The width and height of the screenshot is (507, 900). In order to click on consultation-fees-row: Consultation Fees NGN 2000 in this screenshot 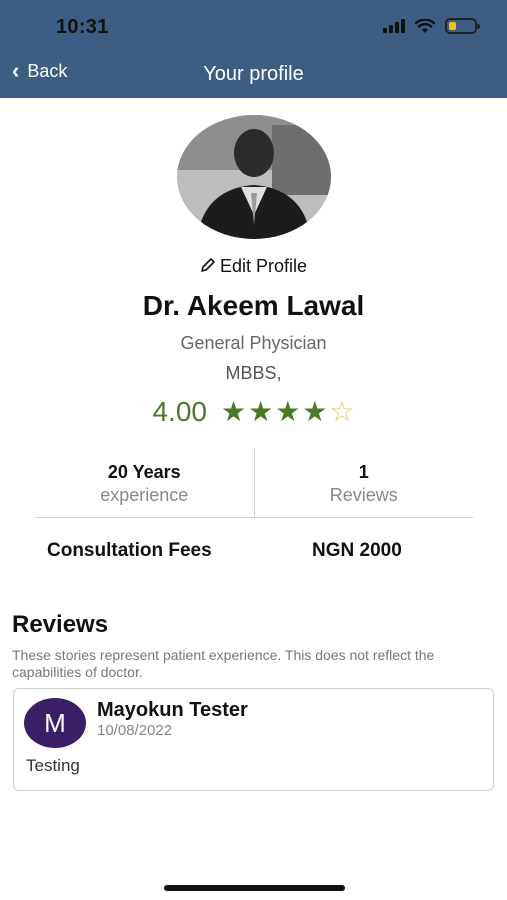, I will do `click(253, 552)`.